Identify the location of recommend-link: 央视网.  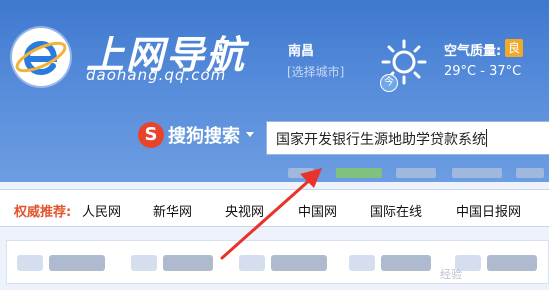
(244, 210).